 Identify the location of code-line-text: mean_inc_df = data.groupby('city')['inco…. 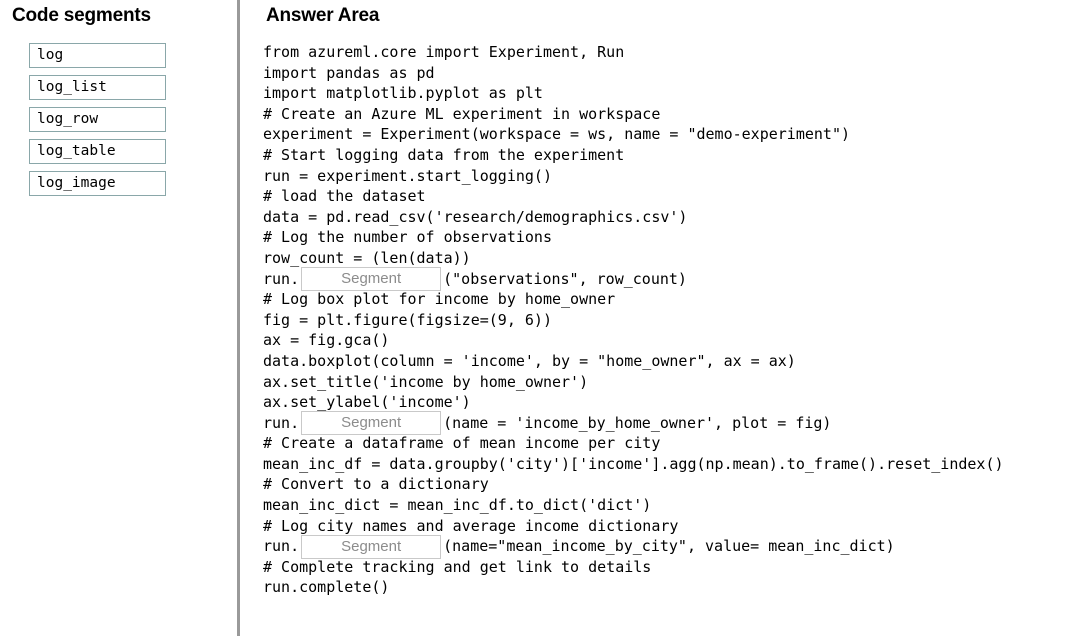
(633, 463).